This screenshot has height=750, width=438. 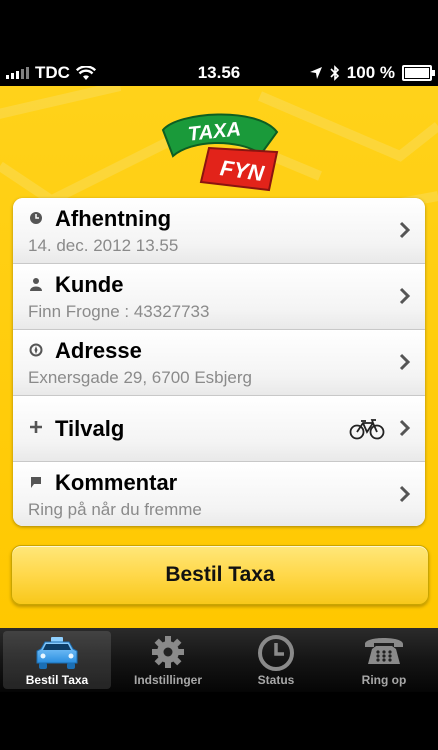 I want to click on row-title: Kunde, so click(x=89, y=284).